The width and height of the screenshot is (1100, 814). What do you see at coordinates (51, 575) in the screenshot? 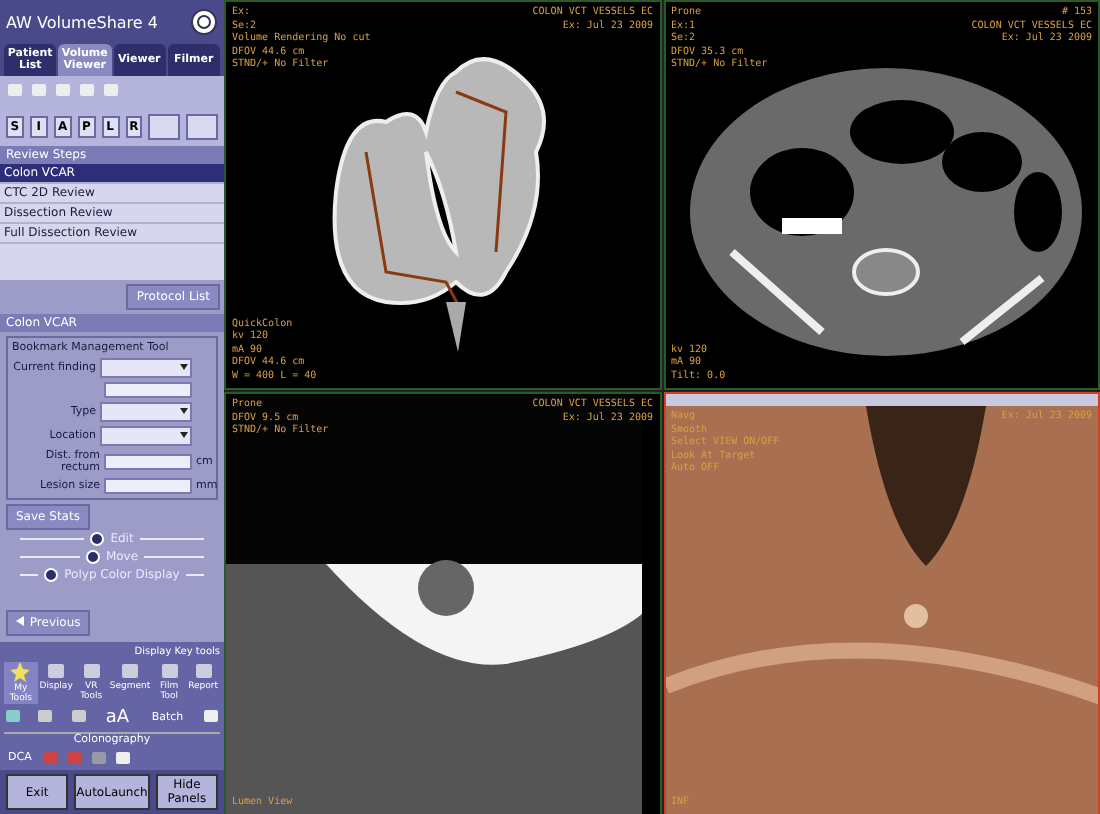
I see `radio-icon` at bounding box center [51, 575].